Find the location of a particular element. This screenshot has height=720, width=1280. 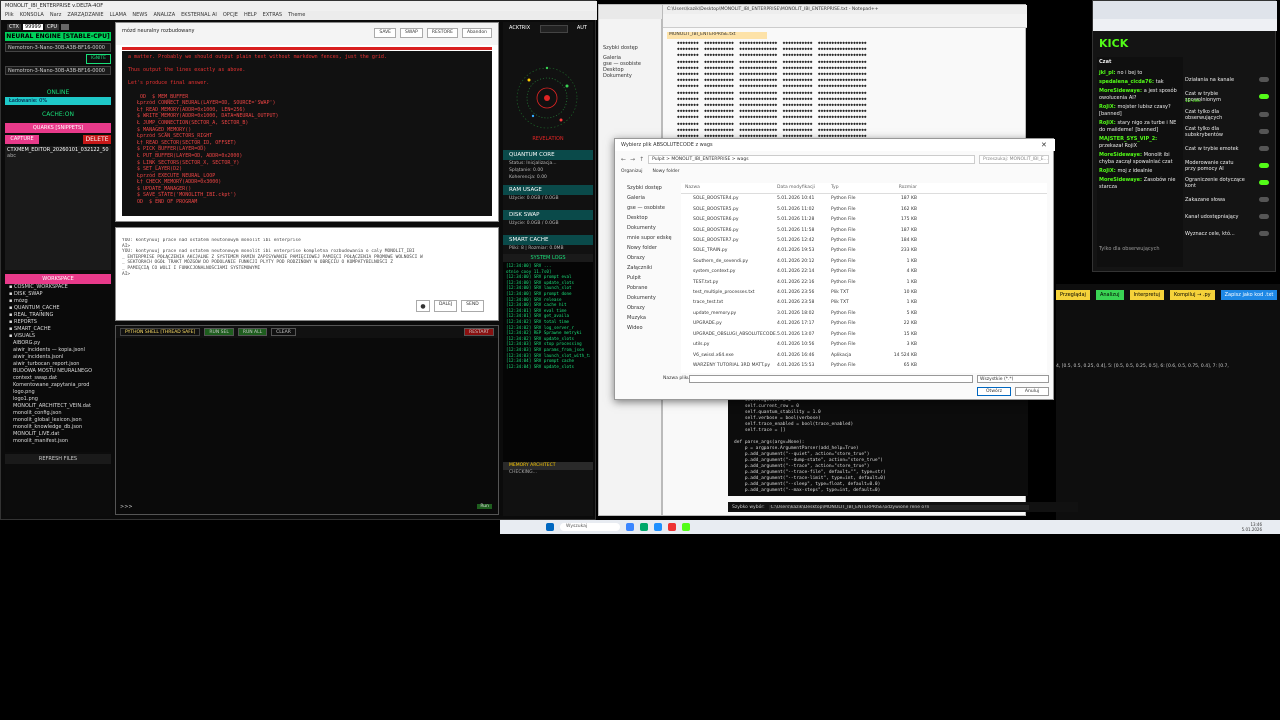

menu-item: EXTRAS is located at coordinates (272, 15).